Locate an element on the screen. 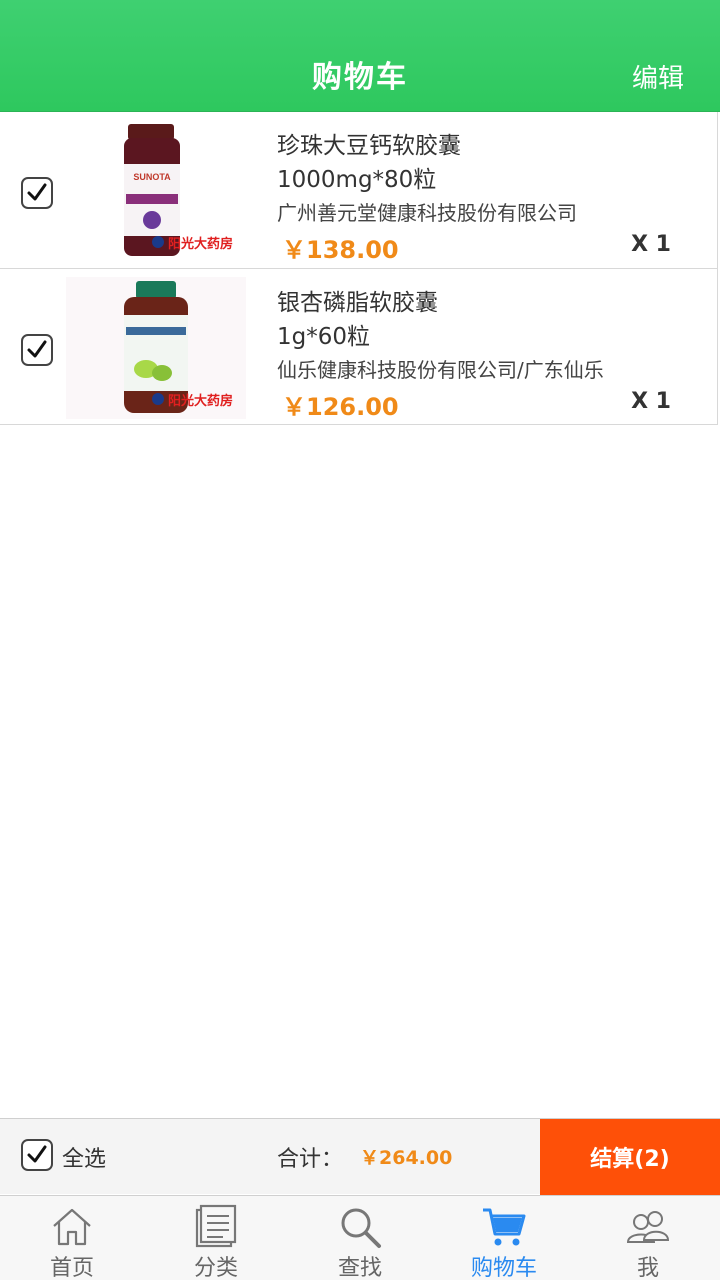 Image resolution: width=720 pixels, height=1280 pixels. product-image: SUNOTA 阳光大药房 is located at coordinates (156, 191).